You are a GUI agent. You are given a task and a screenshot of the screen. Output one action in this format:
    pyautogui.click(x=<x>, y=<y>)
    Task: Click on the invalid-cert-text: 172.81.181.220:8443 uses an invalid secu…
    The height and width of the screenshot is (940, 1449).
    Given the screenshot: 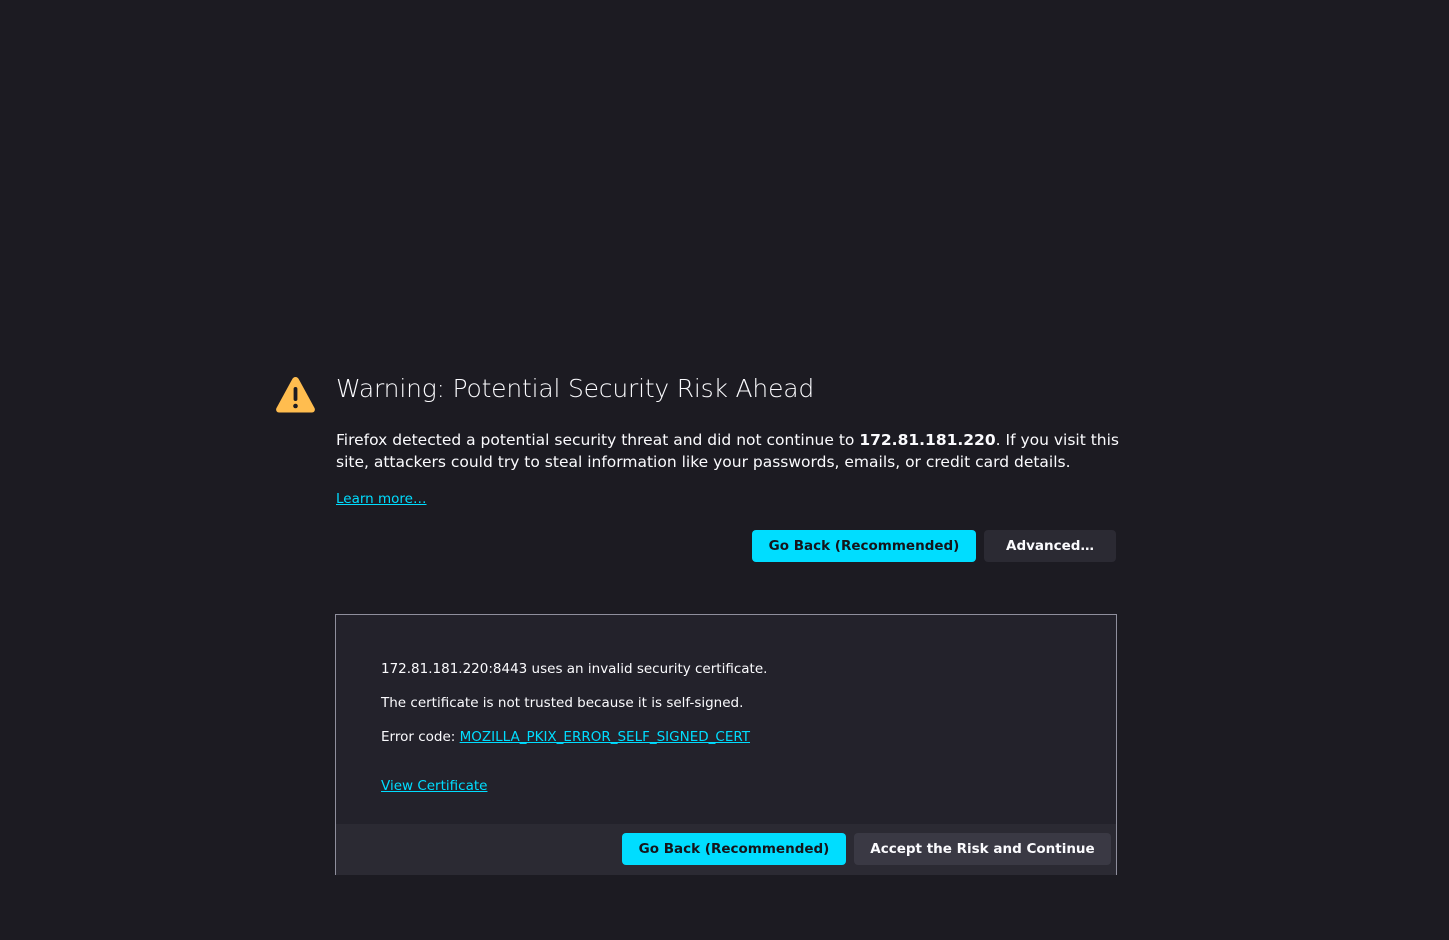 What is the action you would take?
    pyautogui.click(x=574, y=669)
    